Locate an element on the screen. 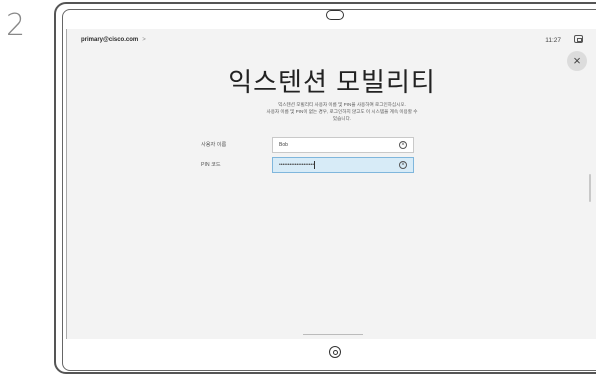  username-field: Bob × is located at coordinates (343, 145).